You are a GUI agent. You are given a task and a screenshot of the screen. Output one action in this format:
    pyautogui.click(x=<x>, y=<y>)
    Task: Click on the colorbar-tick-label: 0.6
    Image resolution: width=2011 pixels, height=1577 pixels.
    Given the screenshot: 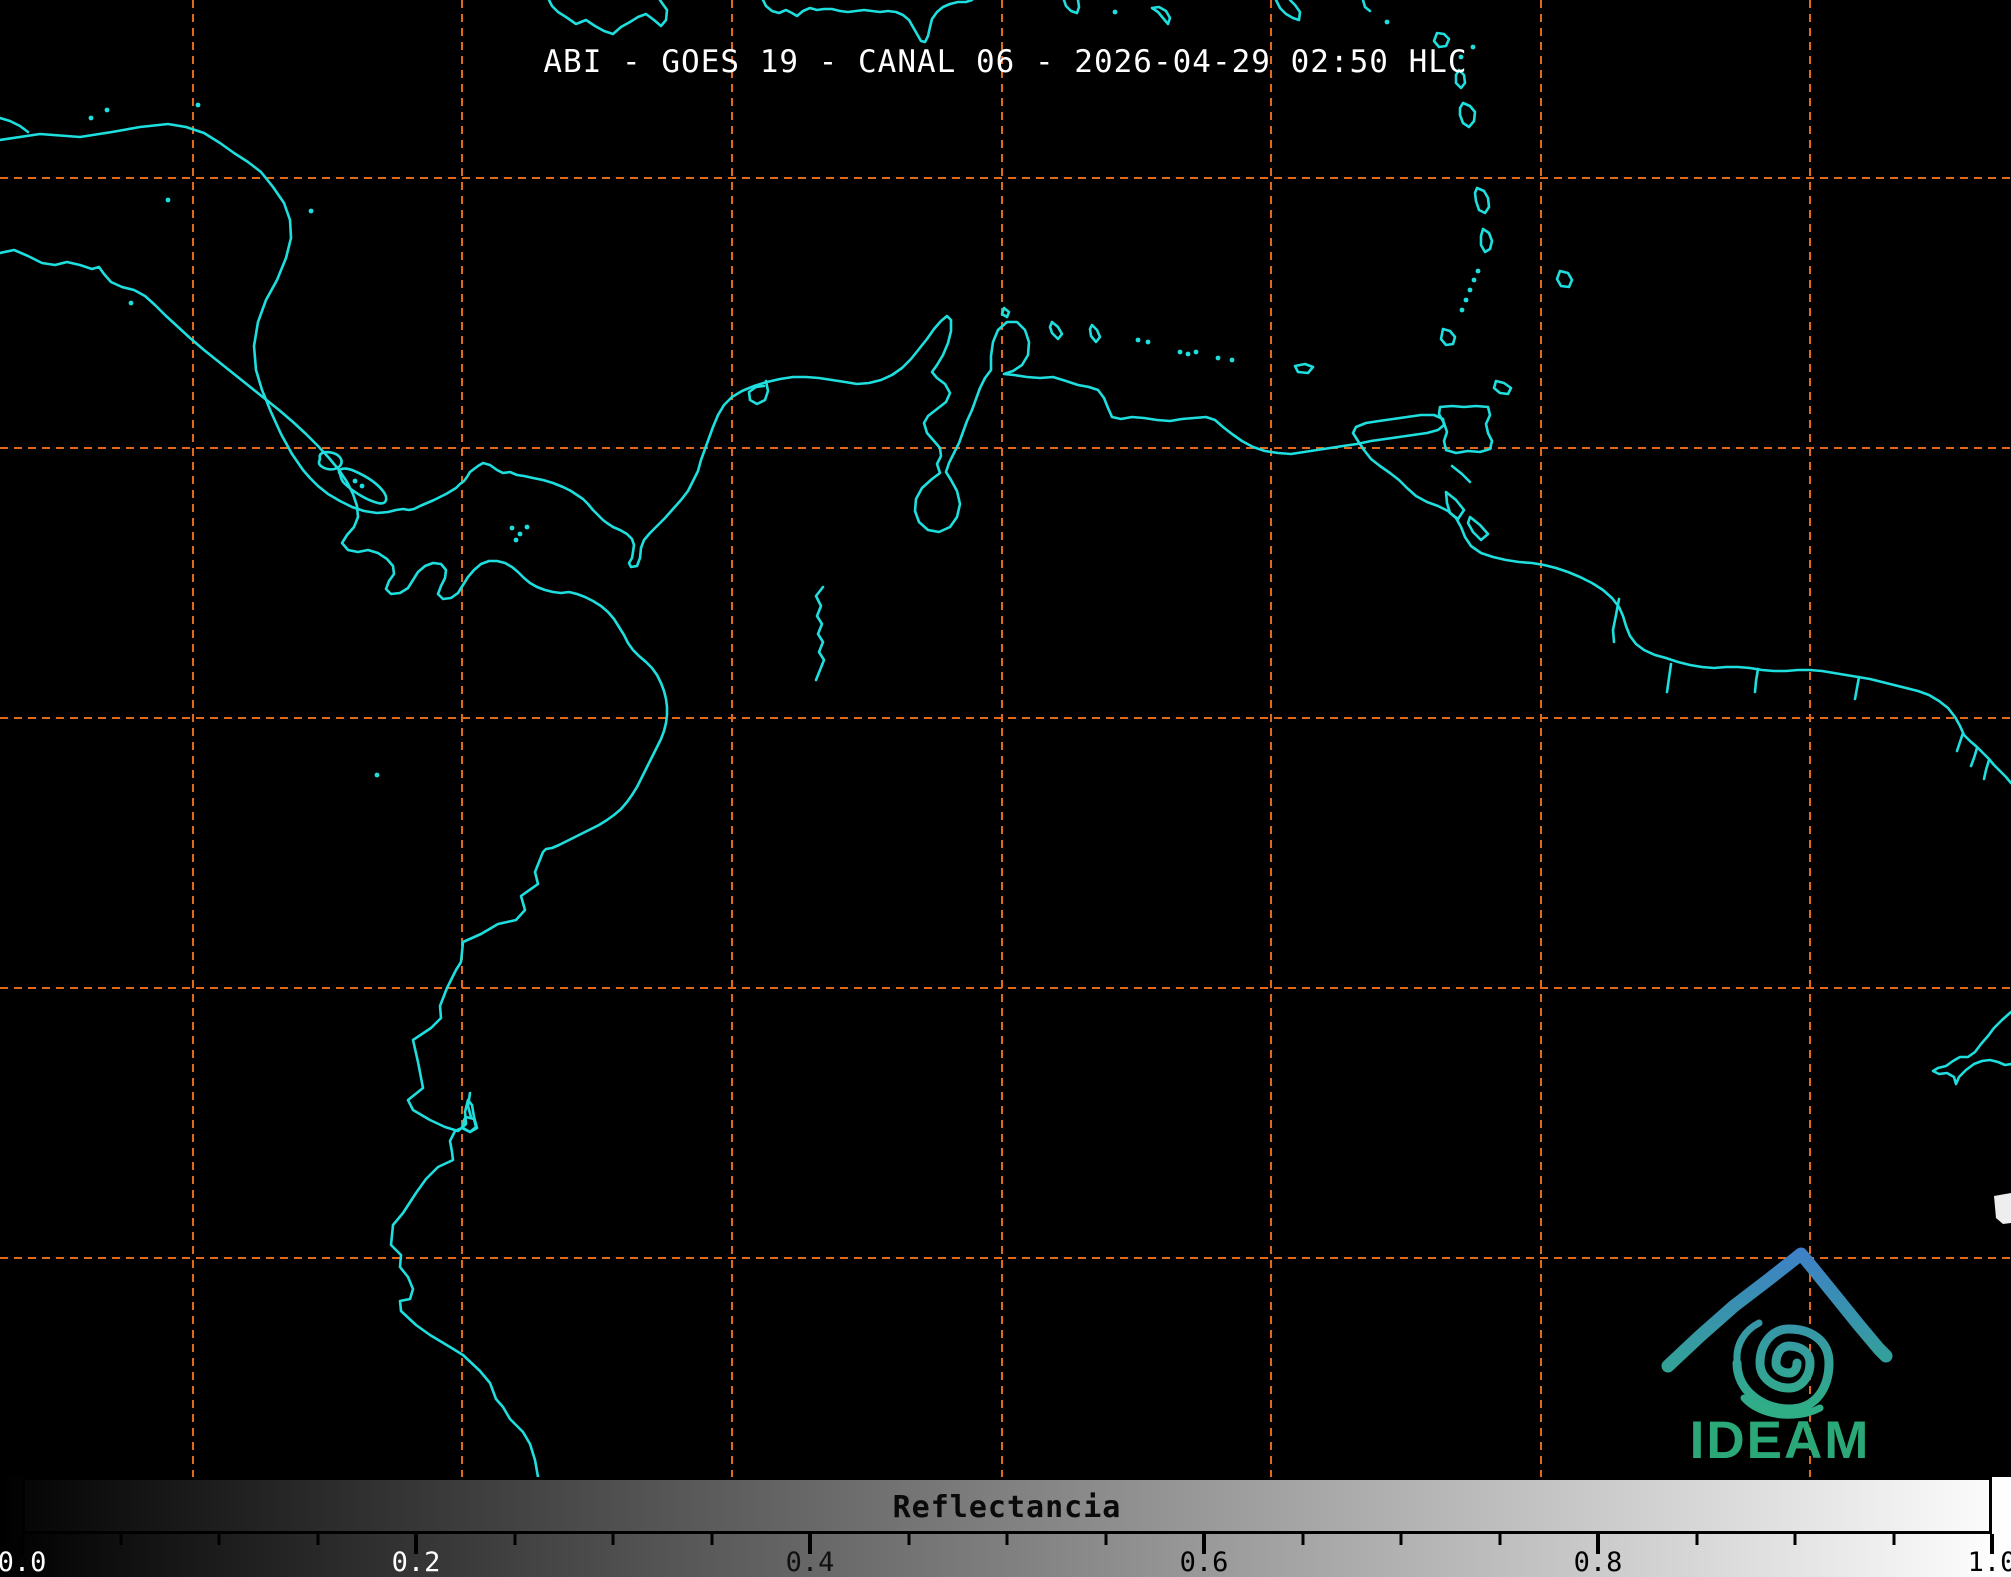 What is the action you would take?
    pyautogui.click(x=1204, y=1562)
    